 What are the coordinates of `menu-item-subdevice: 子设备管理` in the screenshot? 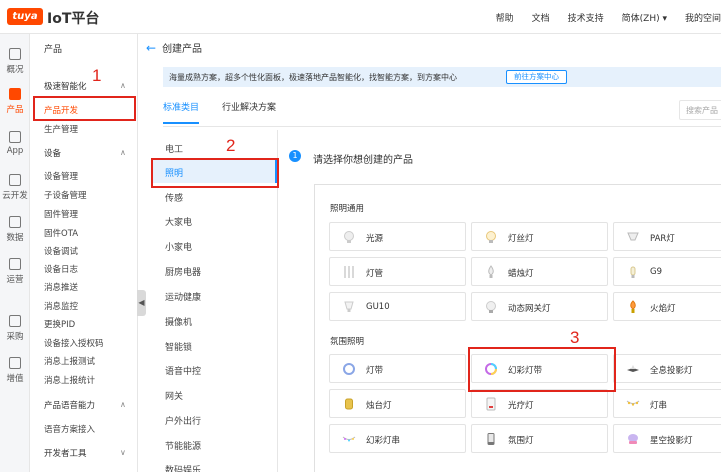 It's located at (65, 195).